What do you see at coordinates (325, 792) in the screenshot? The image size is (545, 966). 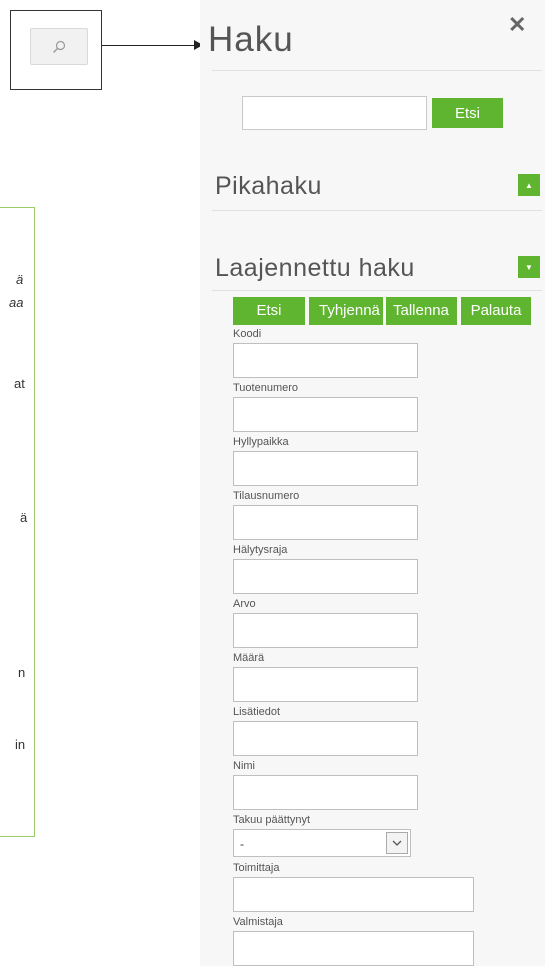 I see `name-input` at bounding box center [325, 792].